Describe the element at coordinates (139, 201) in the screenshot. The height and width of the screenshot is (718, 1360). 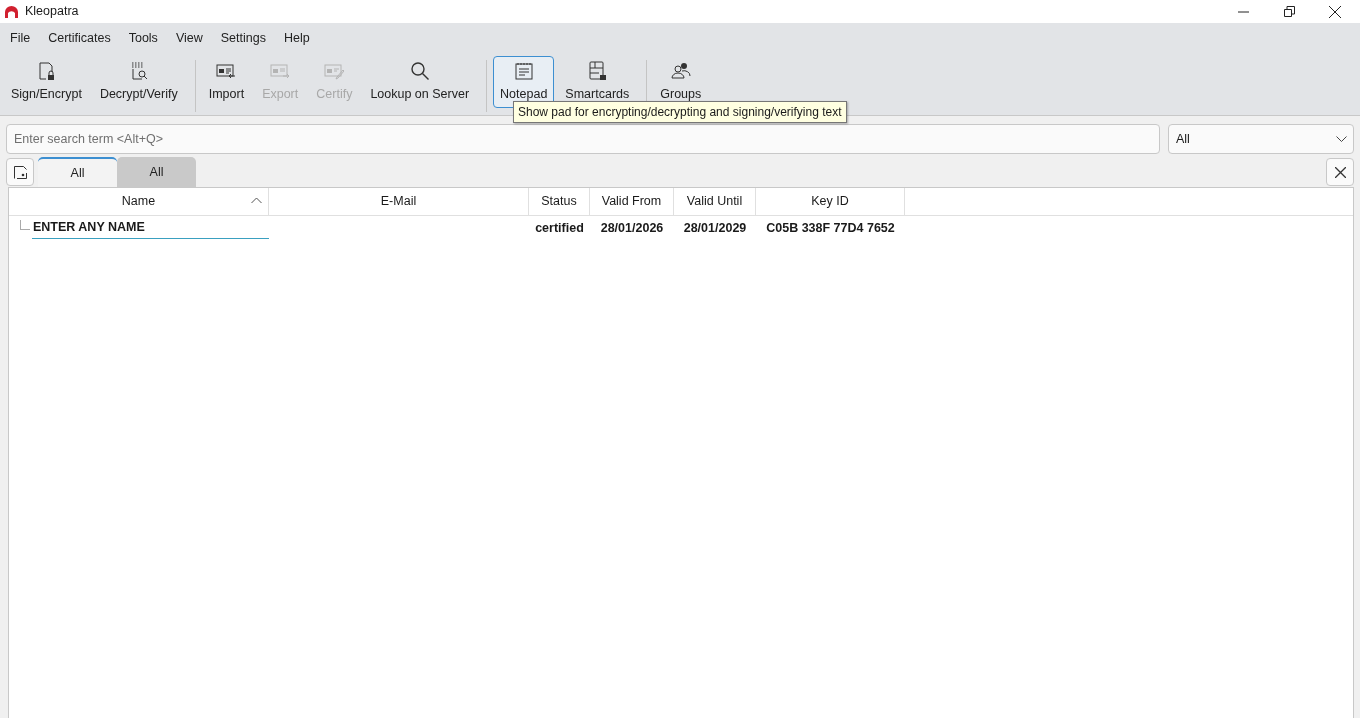
I see `column-header: Name` at that location.